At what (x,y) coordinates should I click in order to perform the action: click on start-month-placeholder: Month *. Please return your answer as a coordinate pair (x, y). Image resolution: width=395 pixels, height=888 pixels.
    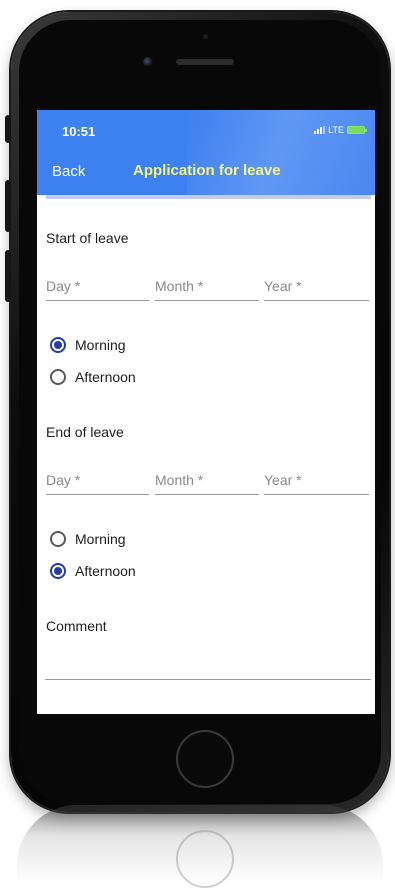
    Looking at the image, I should click on (179, 286).